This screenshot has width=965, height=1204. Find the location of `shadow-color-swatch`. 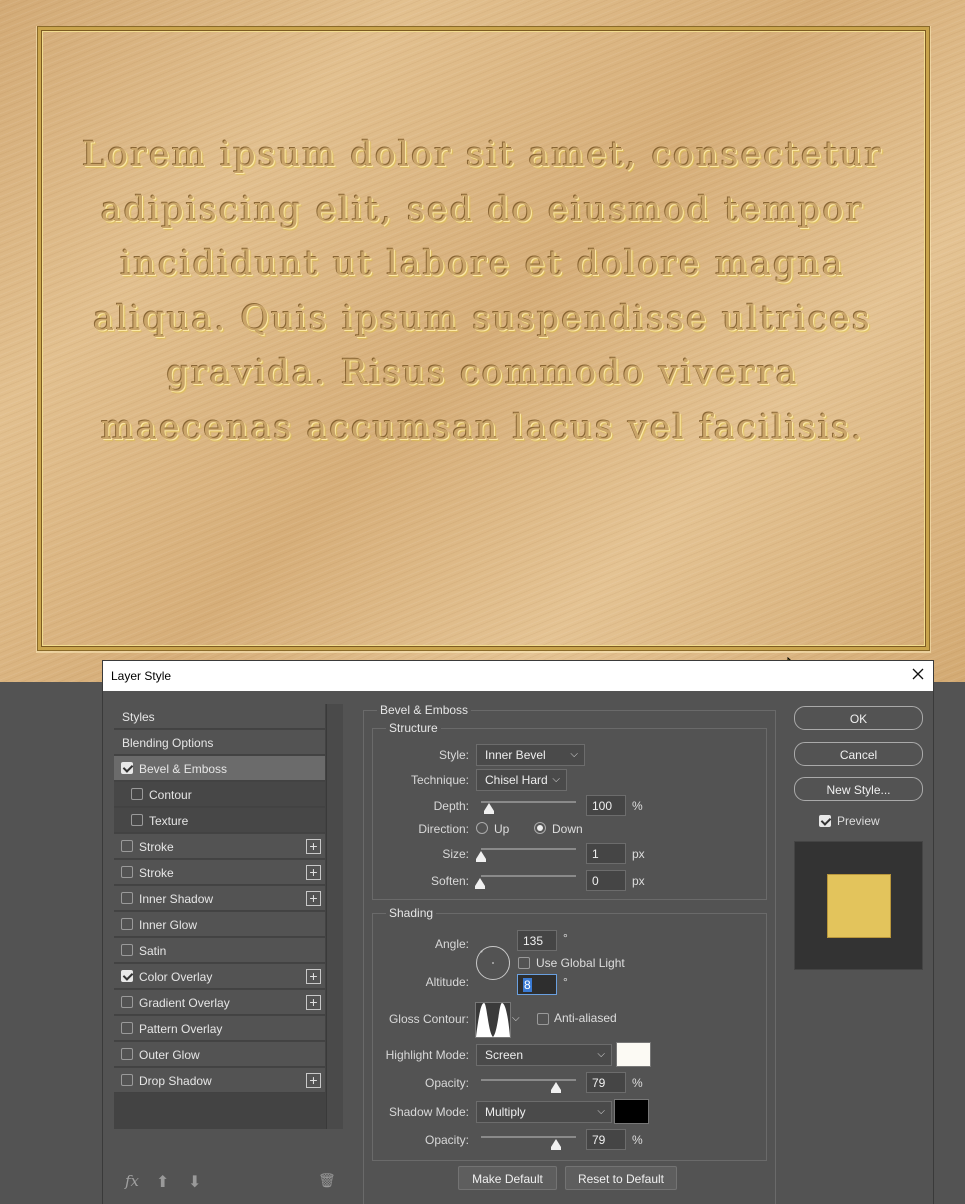

shadow-color-swatch is located at coordinates (631, 1111).